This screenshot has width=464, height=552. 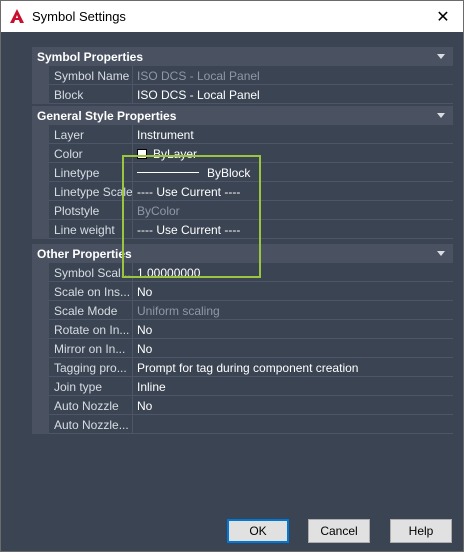 What do you see at coordinates (421, 531) in the screenshot?
I see `help-button: Help` at bounding box center [421, 531].